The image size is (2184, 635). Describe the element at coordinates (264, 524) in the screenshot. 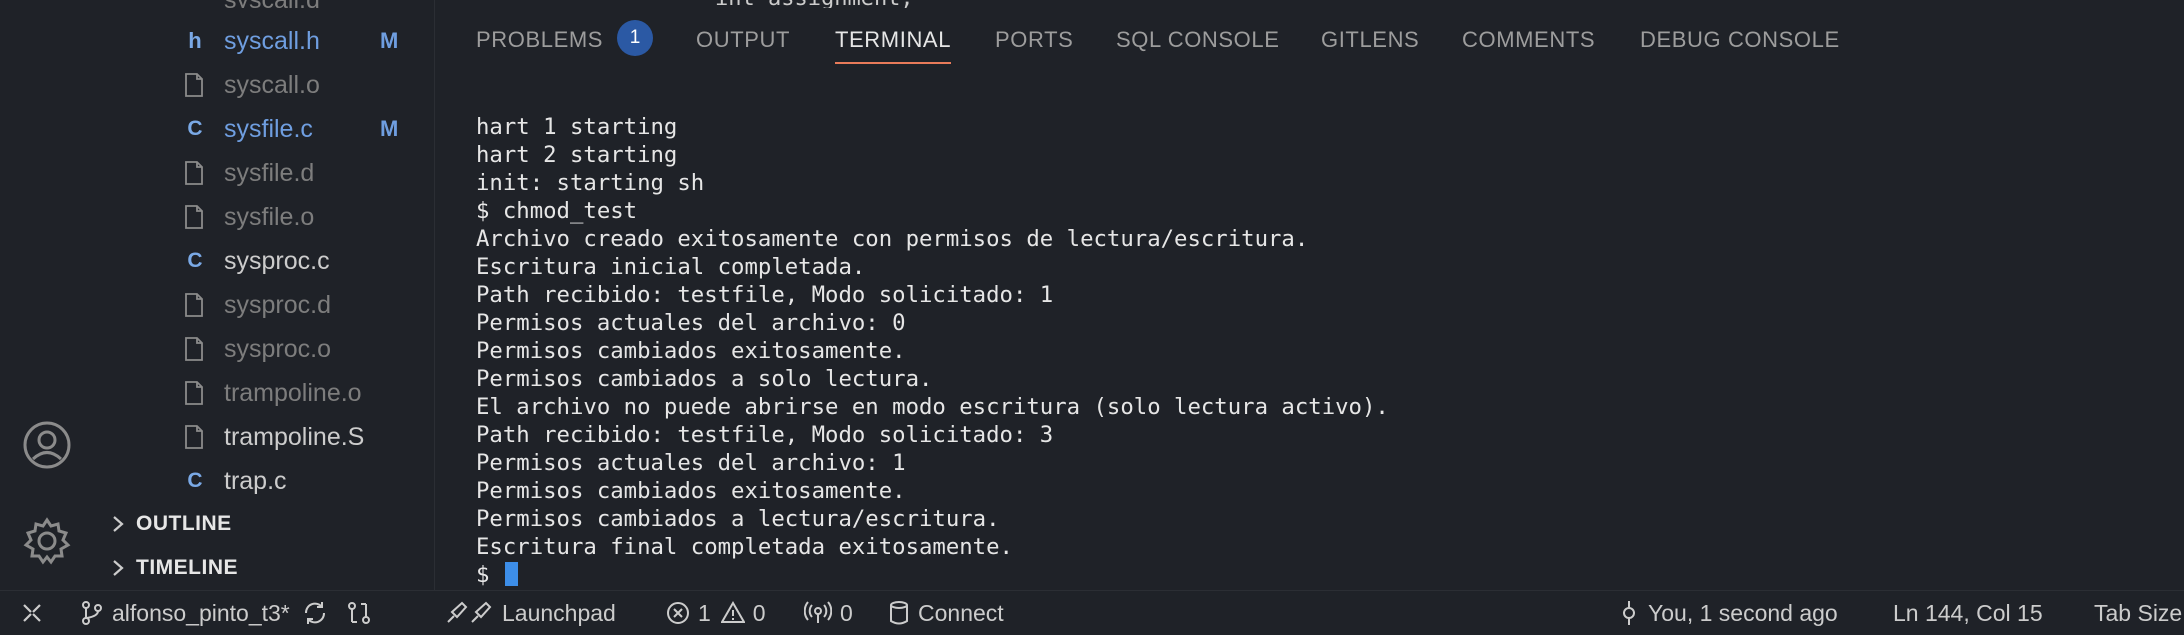

I see `outline-section: OUTLINE` at that location.